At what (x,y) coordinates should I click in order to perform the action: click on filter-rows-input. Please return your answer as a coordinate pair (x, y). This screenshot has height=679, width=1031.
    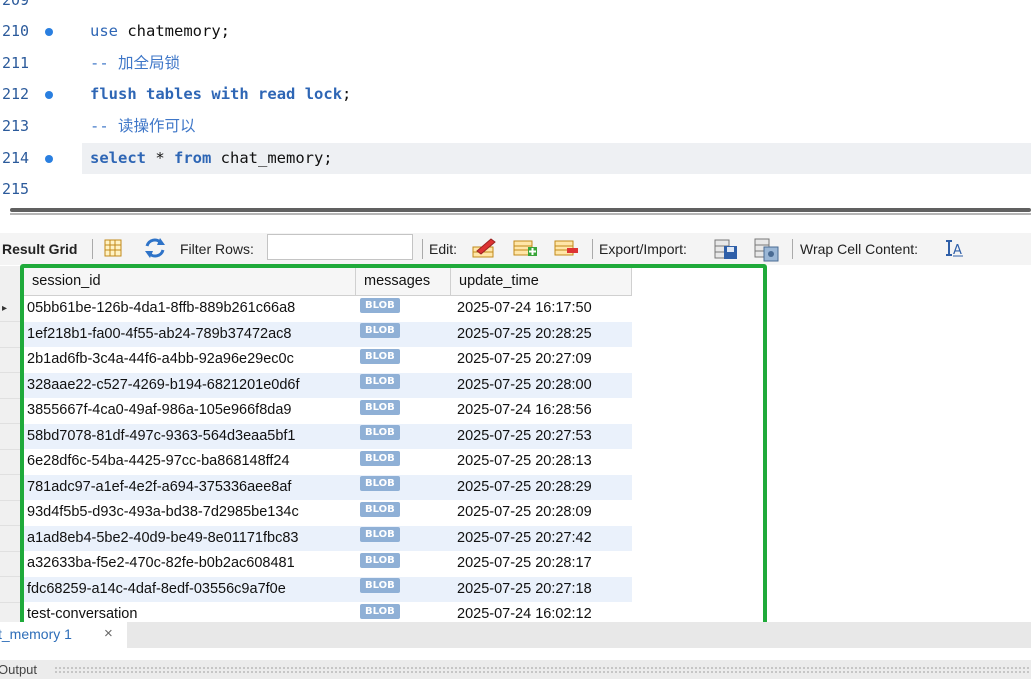
    Looking at the image, I should click on (340, 247).